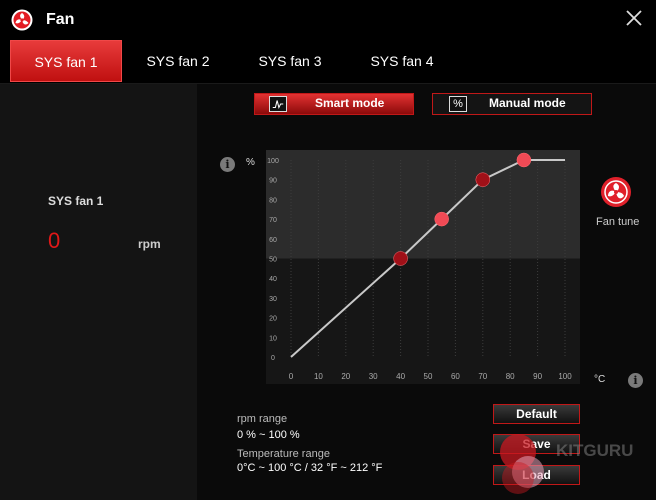 The height and width of the screenshot is (500, 656). I want to click on x-axis-unit: °C, so click(600, 379).